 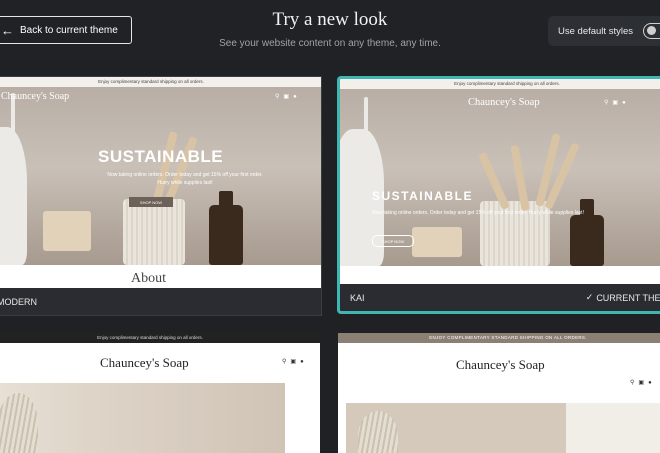 I want to click on default-styles-toggle-container: Use default styles, so click(x=604, y=31).